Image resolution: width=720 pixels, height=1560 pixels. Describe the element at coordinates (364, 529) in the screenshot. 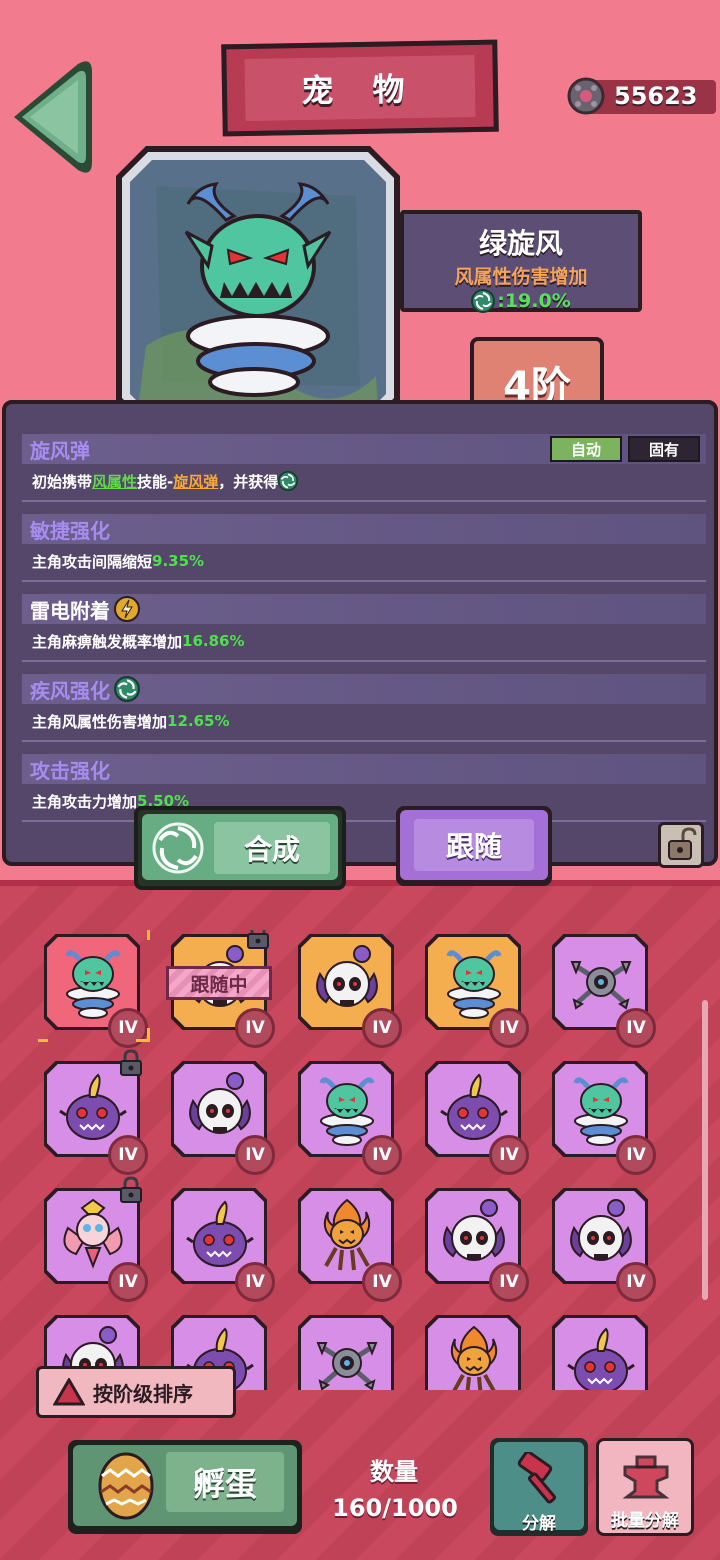

I see `skill-title: 敏捷强化` at that location.